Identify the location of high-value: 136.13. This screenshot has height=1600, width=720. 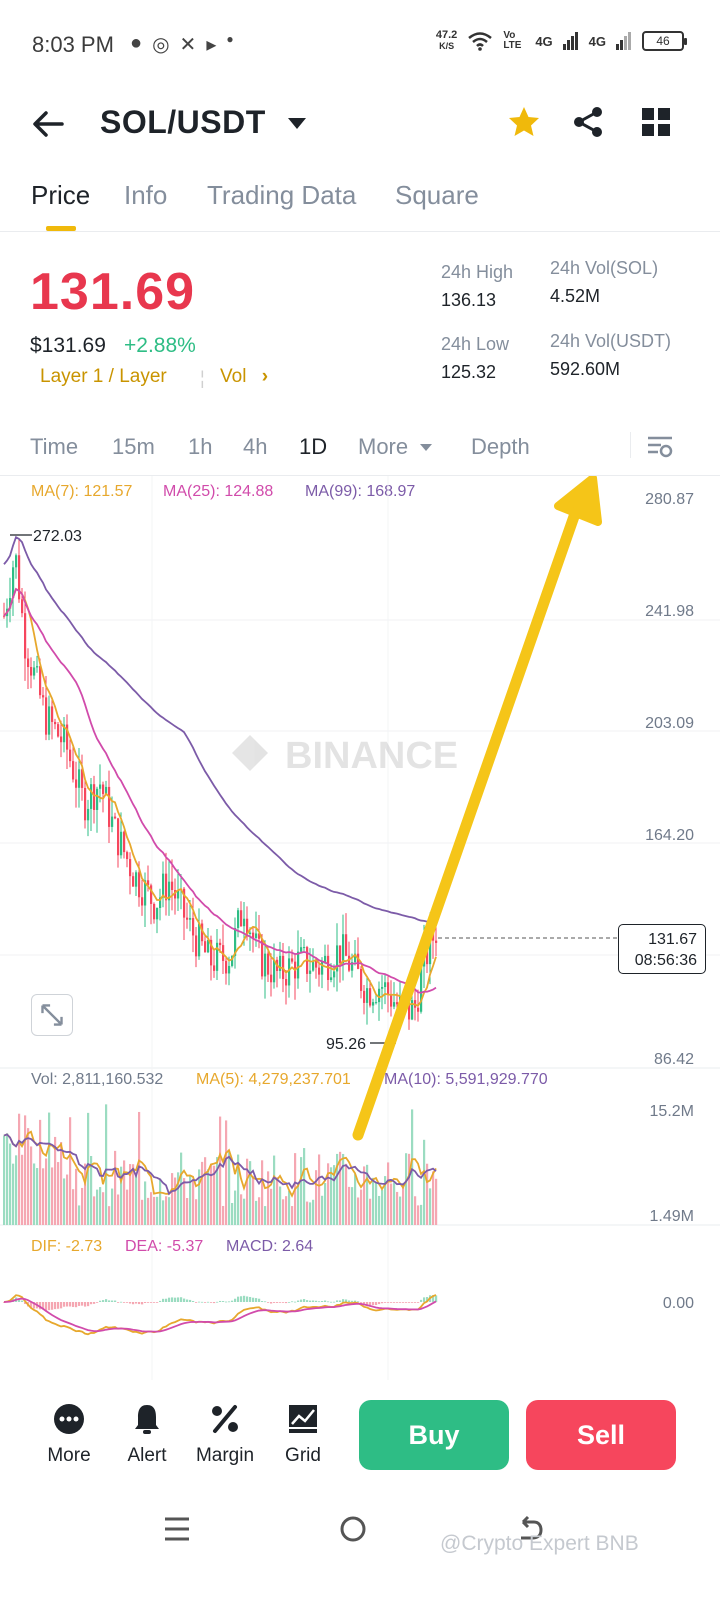
(469, 300).